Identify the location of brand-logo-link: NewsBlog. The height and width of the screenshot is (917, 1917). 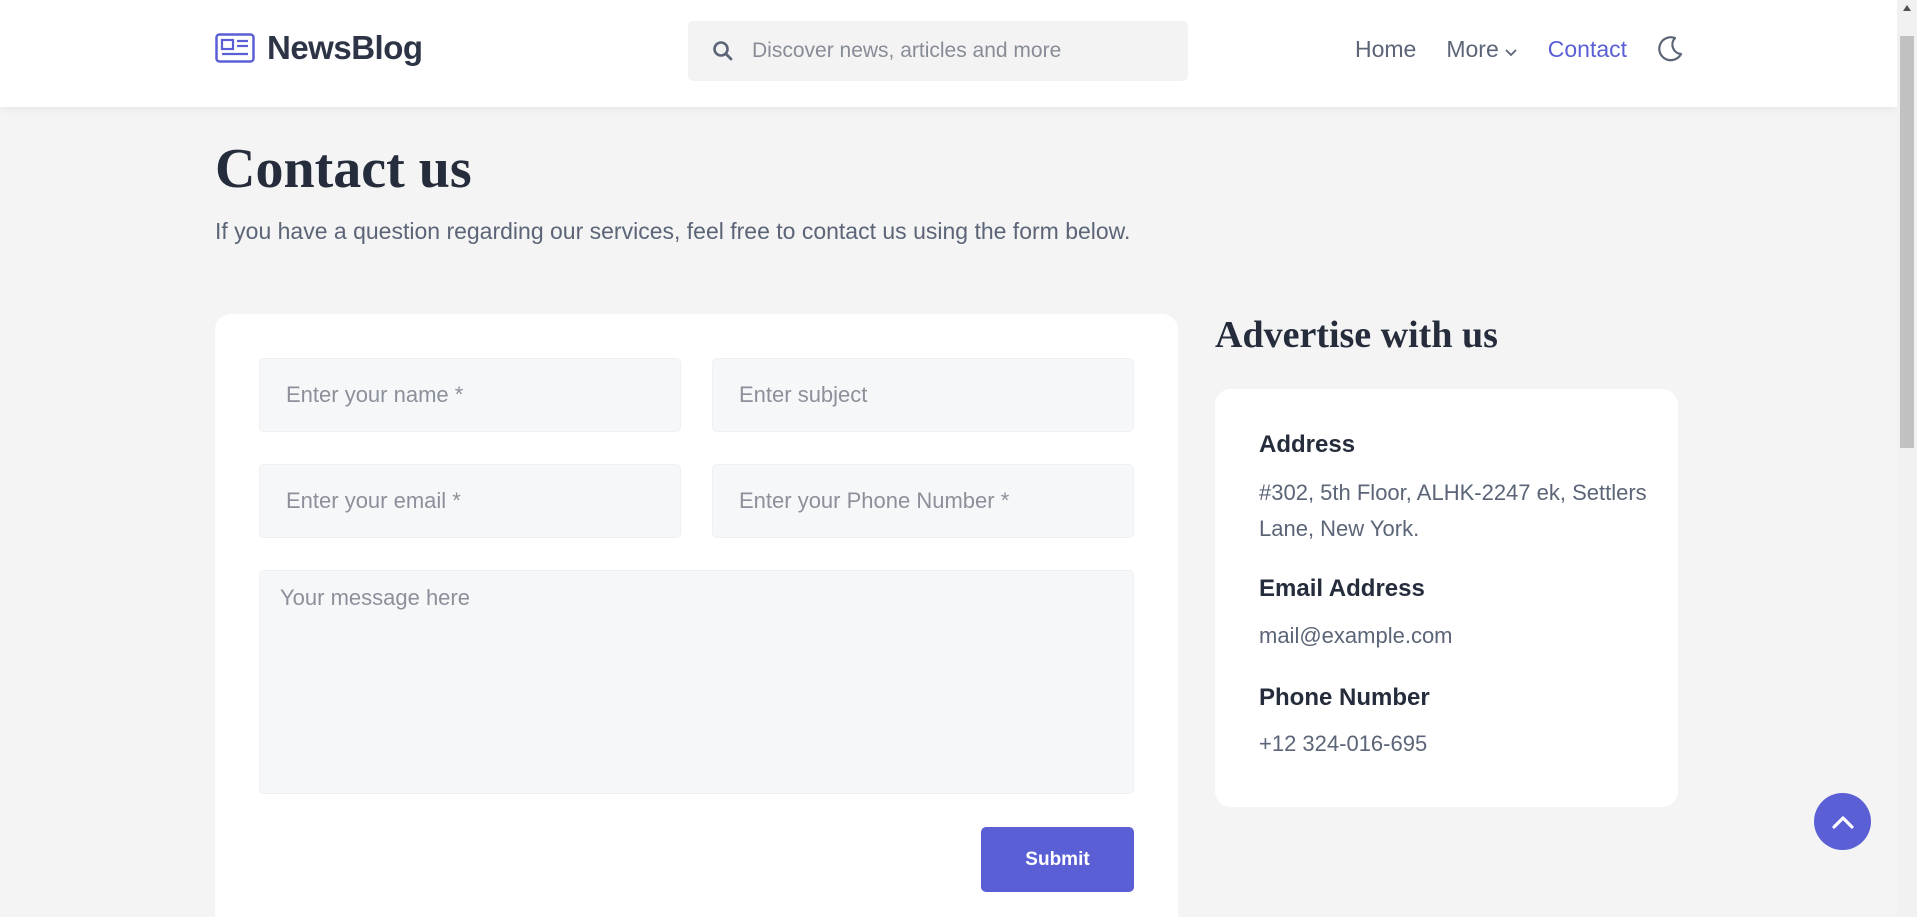
(319, 48).